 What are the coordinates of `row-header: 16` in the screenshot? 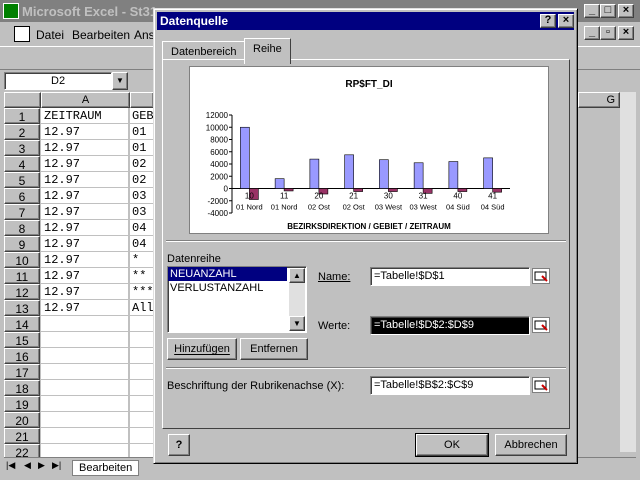 It's located at (22, 356).